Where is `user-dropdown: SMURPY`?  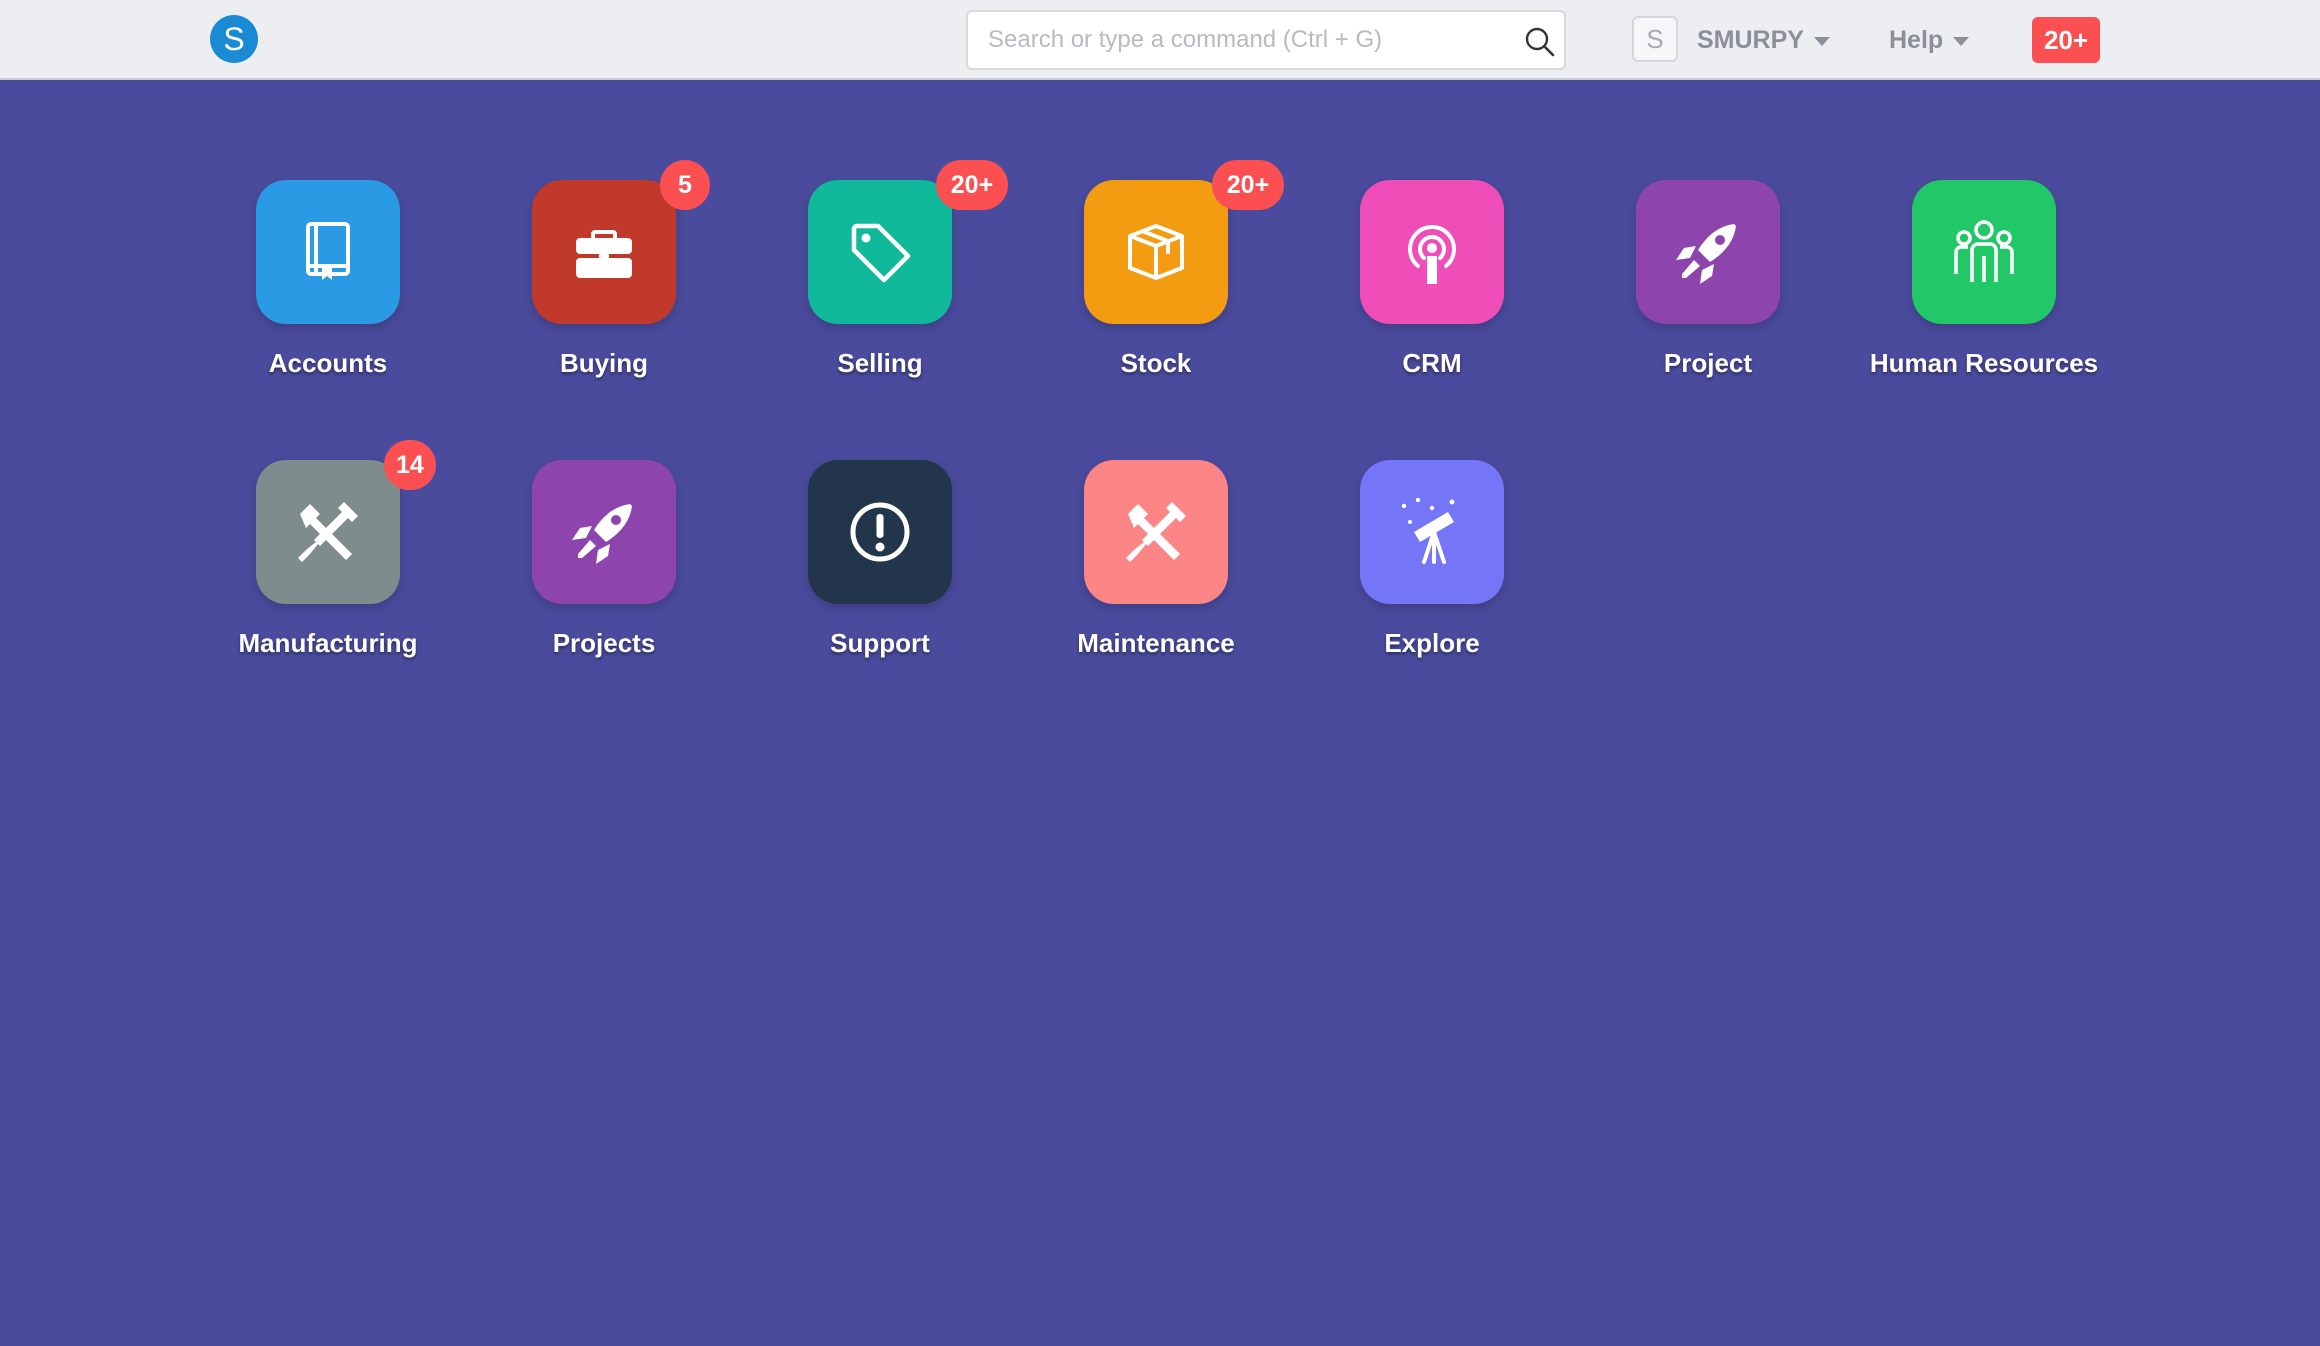 user-dropdown: SMURPY is located at coordinates (1763, 40).